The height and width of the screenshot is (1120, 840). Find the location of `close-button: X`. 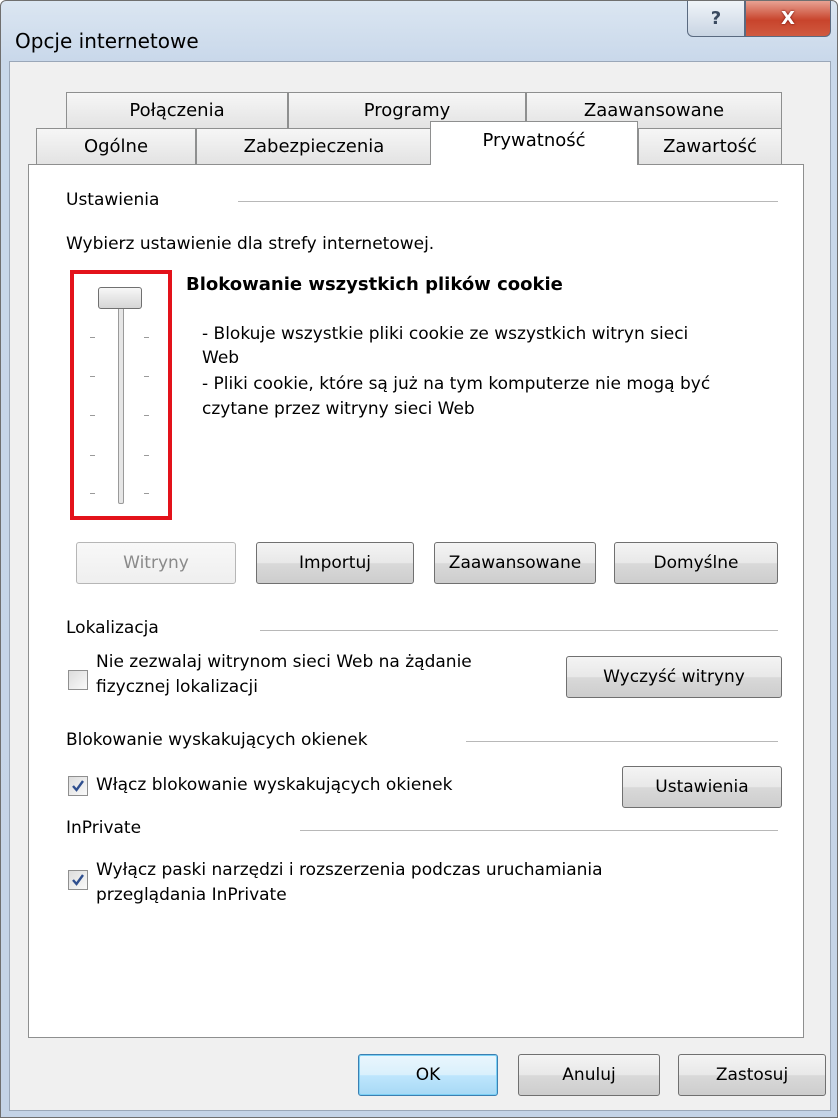

close-button: X is located at coordinates (788, 19).